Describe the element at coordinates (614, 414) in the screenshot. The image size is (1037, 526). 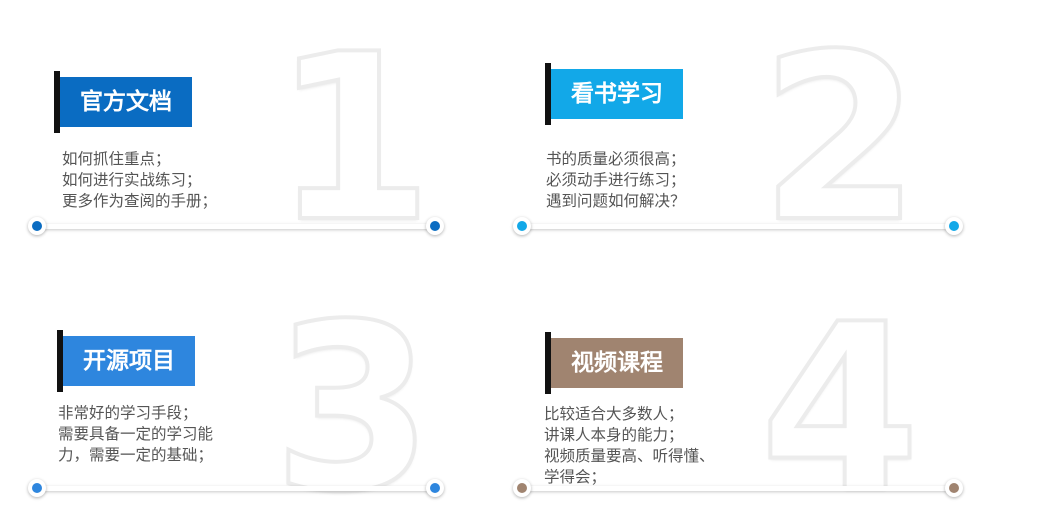
I see `desc-line: 比较适合大多数人；` at that location.